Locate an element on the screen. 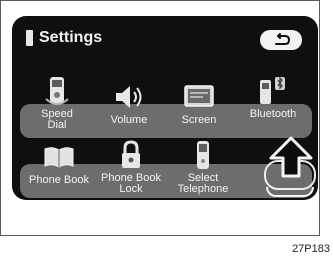 This screenshot has width=333, height=258. lock-icon is located at coordinates (131, 154).